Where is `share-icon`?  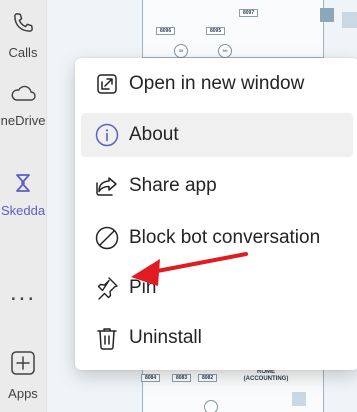 share-icon is located at coordinates (107, 186).